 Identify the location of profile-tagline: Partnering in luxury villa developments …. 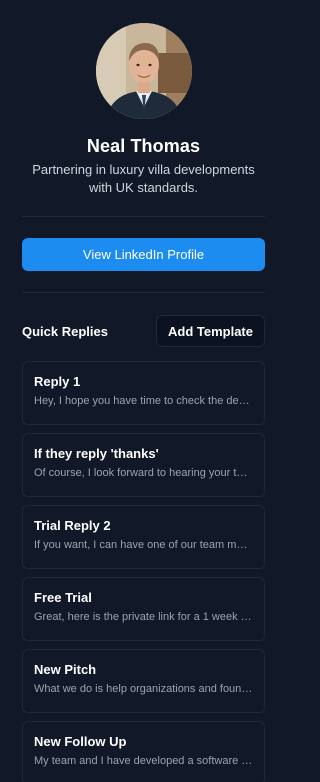
(143, 178).